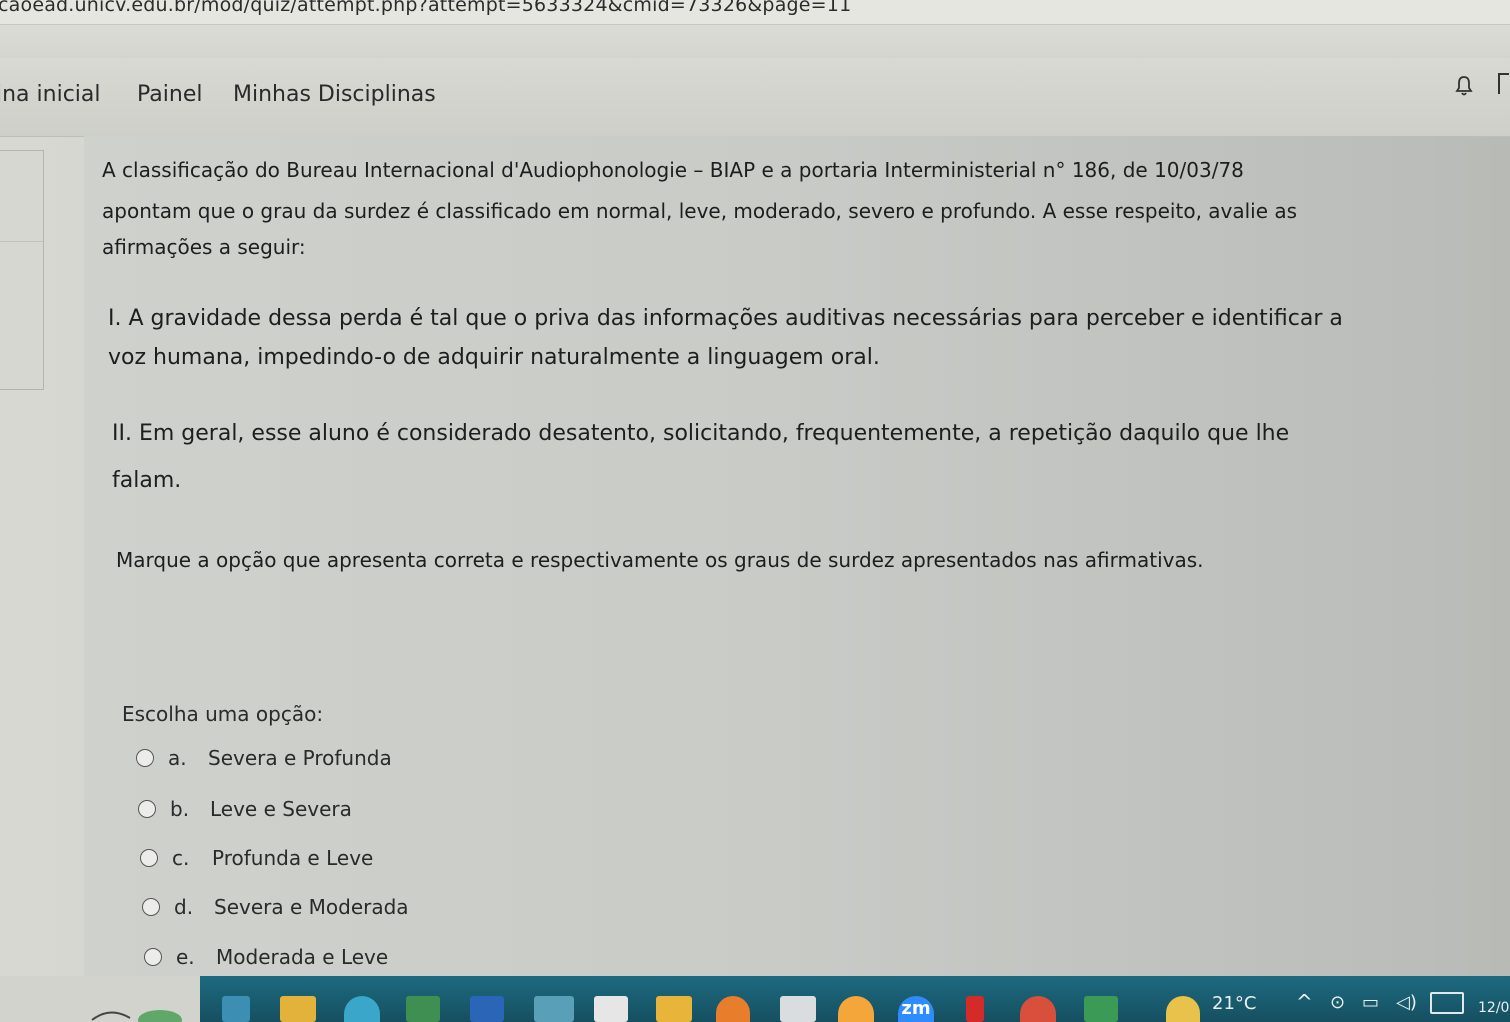  What do you see at coordinates (334, 94) in the screenshot?
I see `nav-disciplinas-link: Minhas Disciplinas` at bounding box center [334, 94].